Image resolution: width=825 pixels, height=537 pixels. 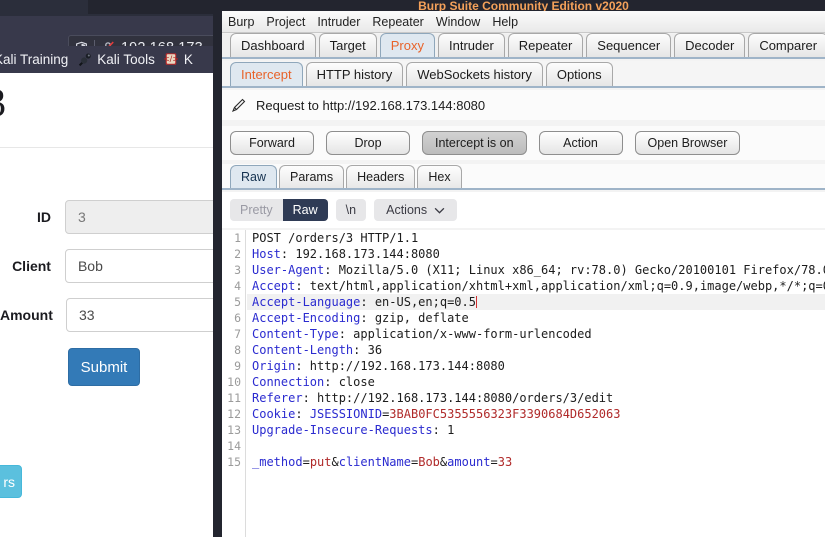 What do you see at coordinates (474, 143) in the screenshot?
I see `intercept-toggle-button: Intercept is on` at bounding box center [474, 143].